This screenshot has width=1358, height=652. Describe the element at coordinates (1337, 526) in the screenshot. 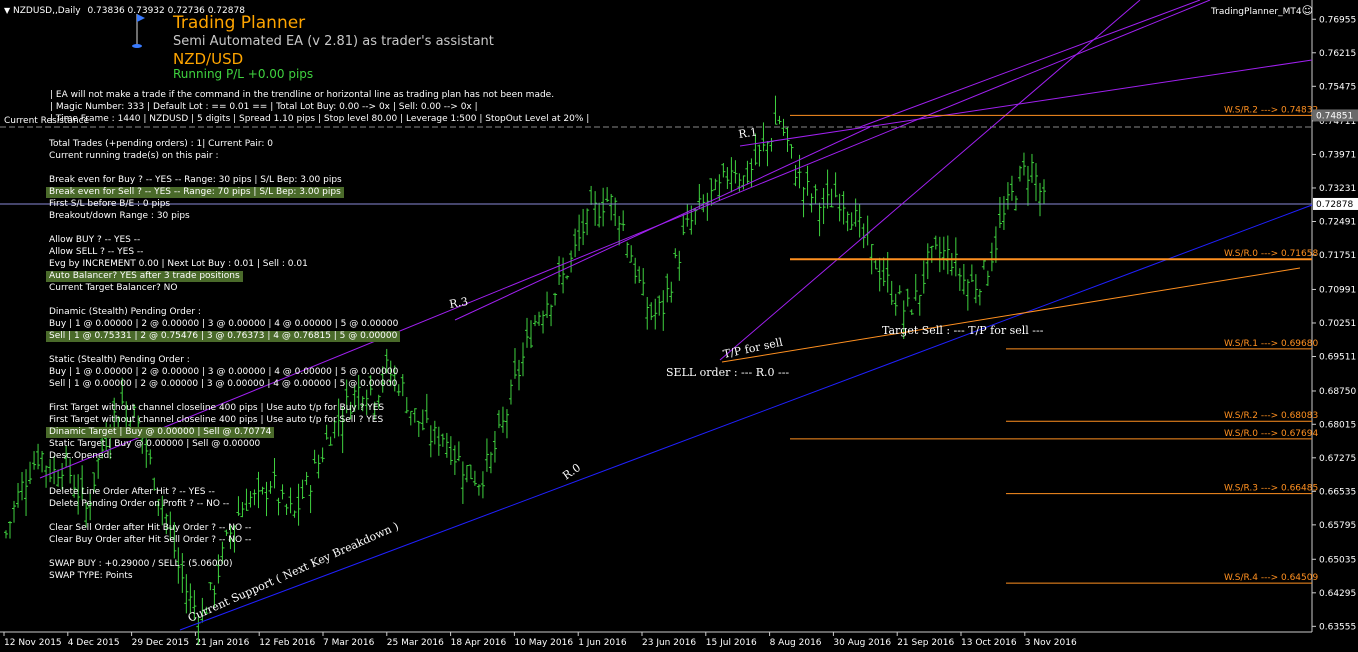

I see `price-tick-label: 0.65795` at that location.